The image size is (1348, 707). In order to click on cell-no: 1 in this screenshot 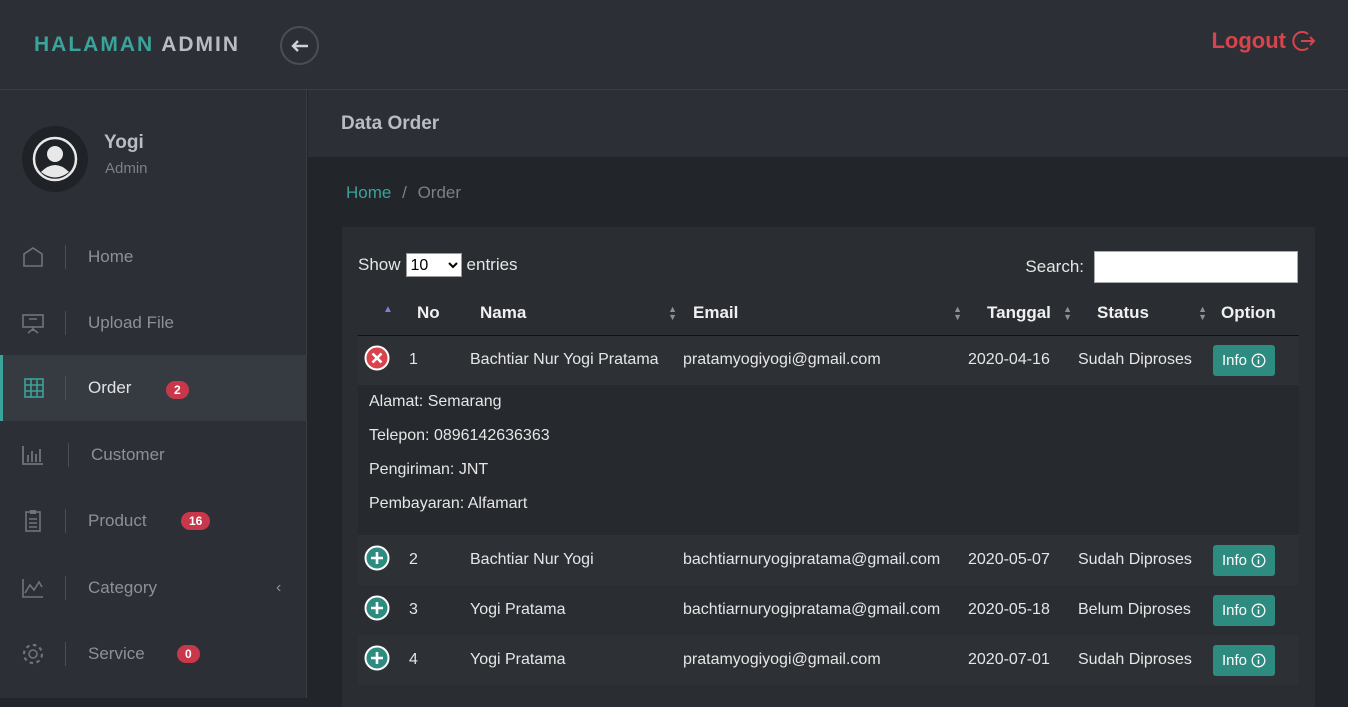, I will do `click(439, 360)`.